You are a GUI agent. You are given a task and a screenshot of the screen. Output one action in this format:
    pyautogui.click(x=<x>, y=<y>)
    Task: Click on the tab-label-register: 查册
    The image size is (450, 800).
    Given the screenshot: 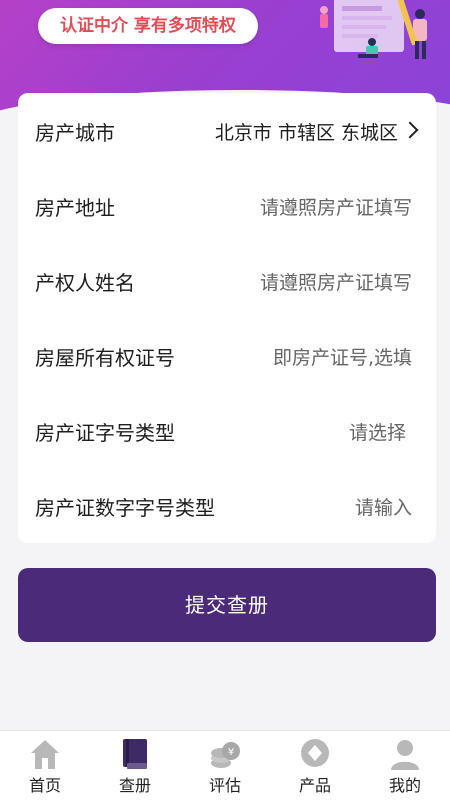 What is the action you would take?
    pyautogui.click(x=134, y=785)
    